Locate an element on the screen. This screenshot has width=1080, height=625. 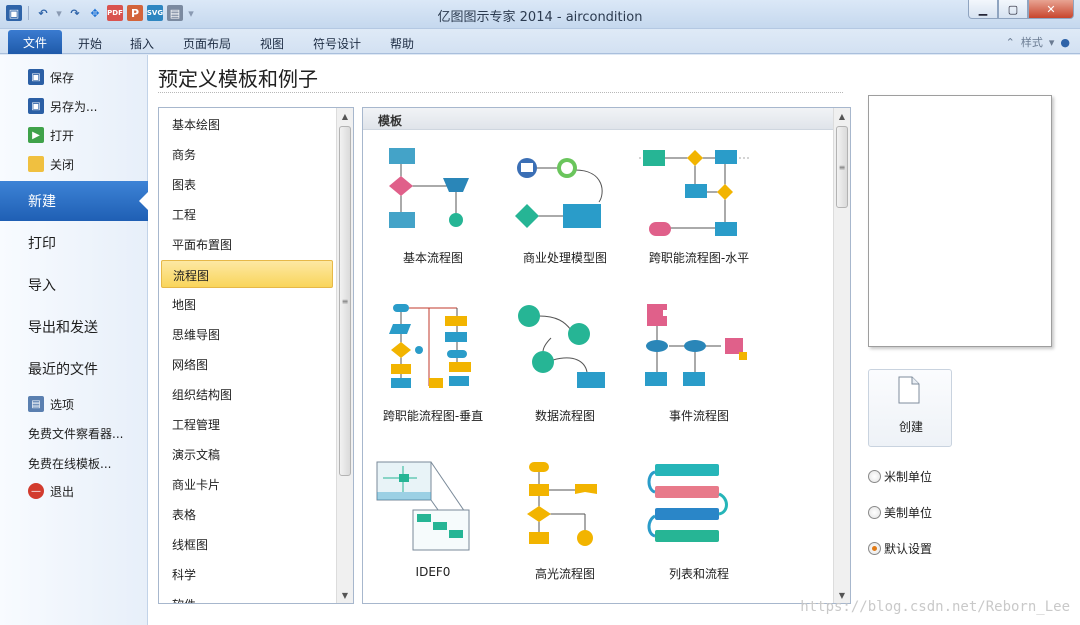
gallery-header: 模板 is located at coordinates (598, 119).